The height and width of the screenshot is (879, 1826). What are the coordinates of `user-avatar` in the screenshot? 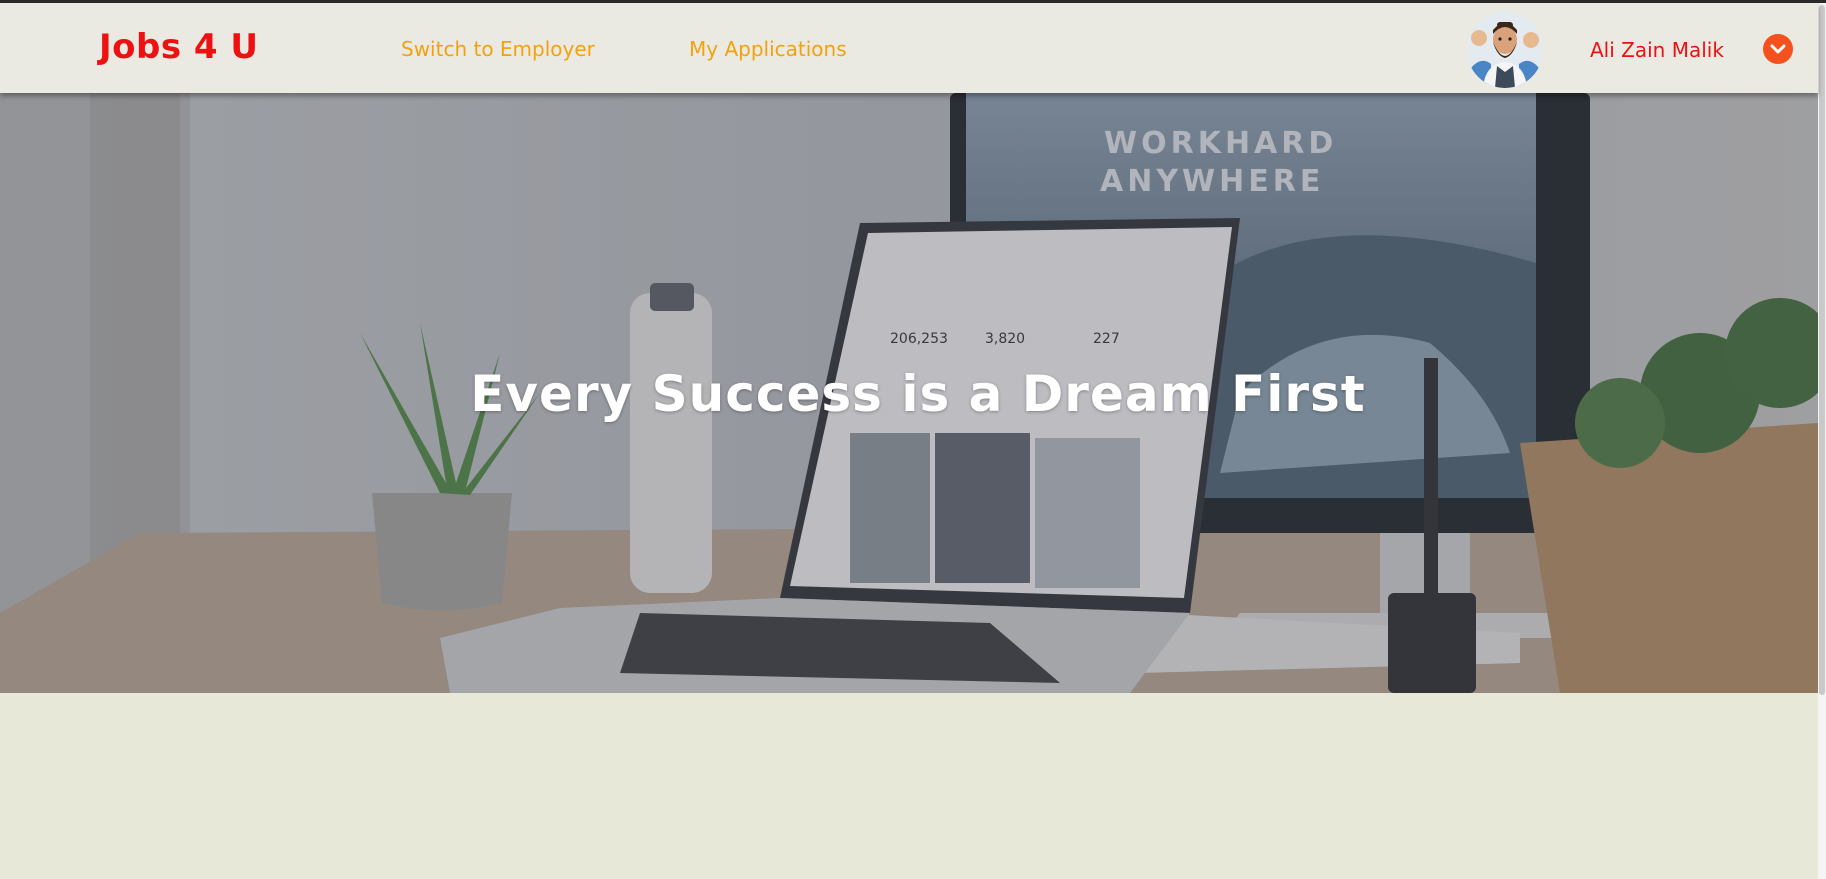 It's located at (1505, 50).